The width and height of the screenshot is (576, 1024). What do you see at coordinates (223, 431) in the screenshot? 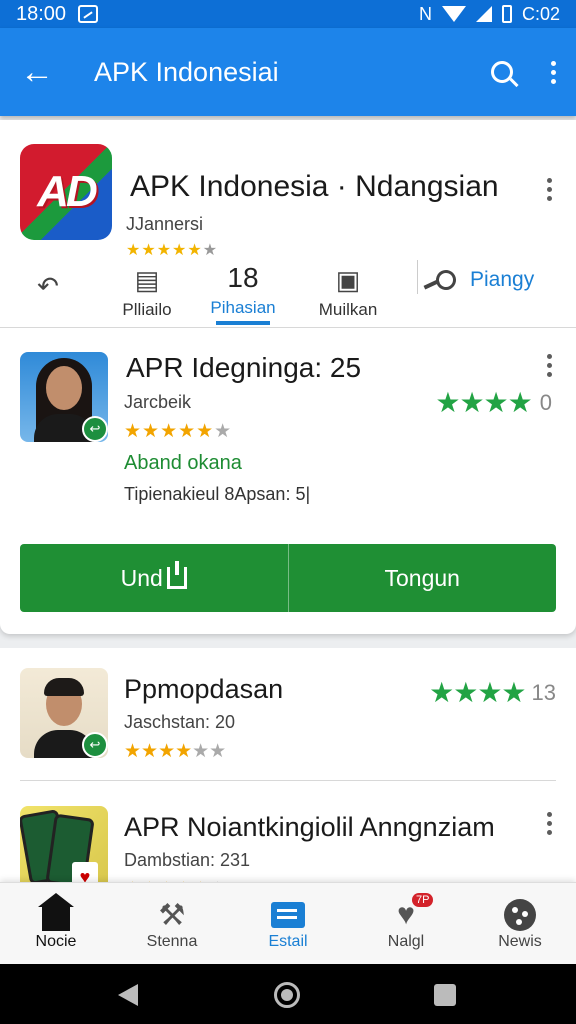
I see `featured-stars-empty: ★` at bounding box center [223, 431].